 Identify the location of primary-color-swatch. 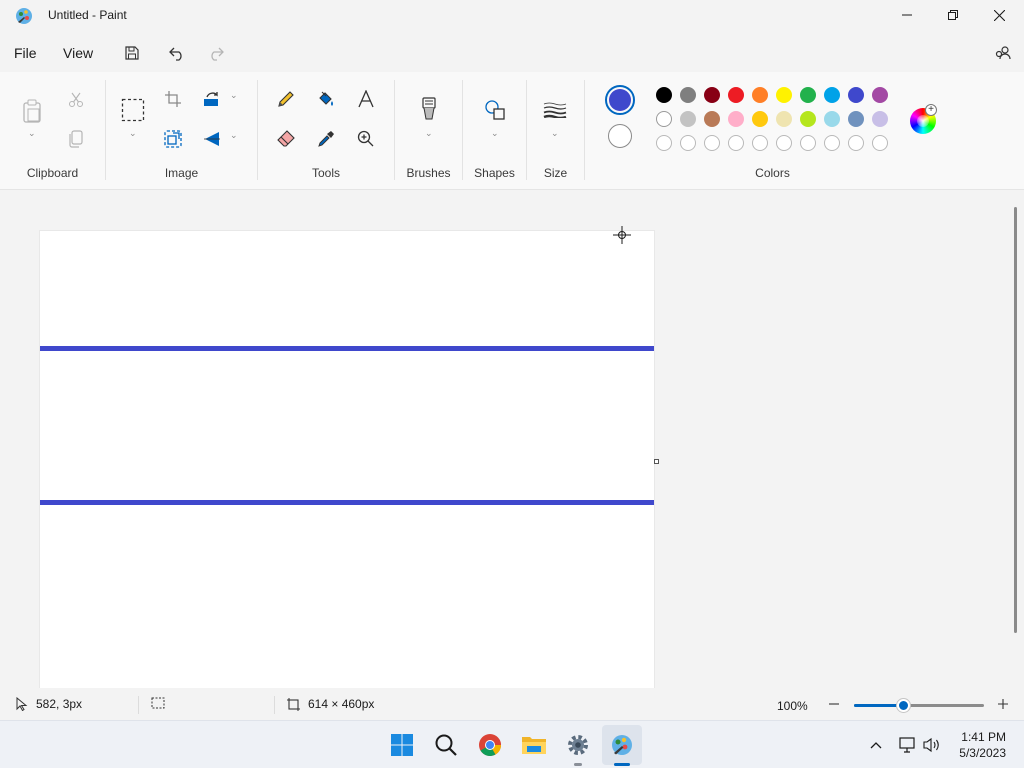
(620, 100).